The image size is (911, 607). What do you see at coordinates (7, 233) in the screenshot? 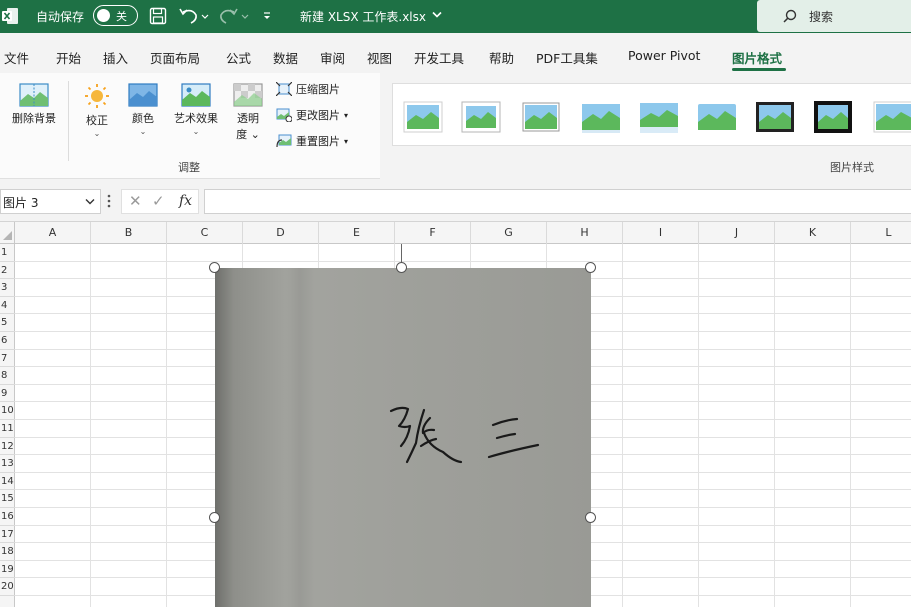
I see `select-all-button` at bounding box center [7, 233].